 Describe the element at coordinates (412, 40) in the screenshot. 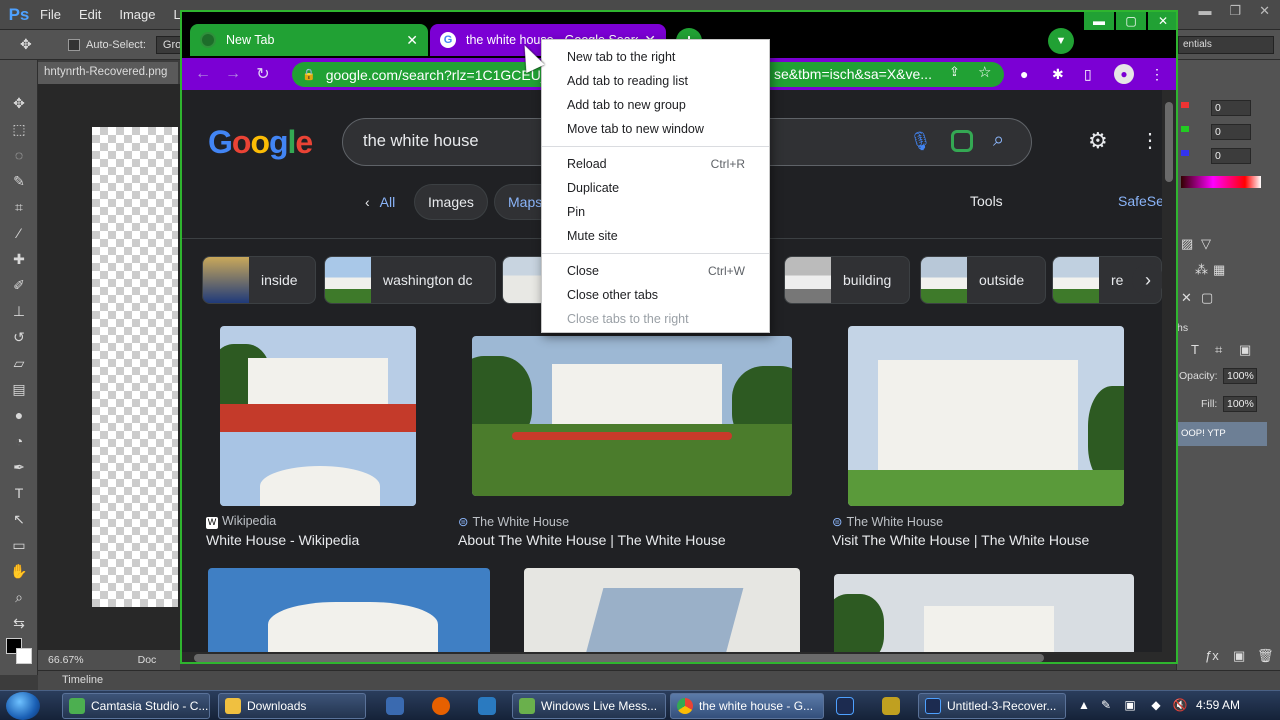

I see `tab-close-icon: ✕` at that location.